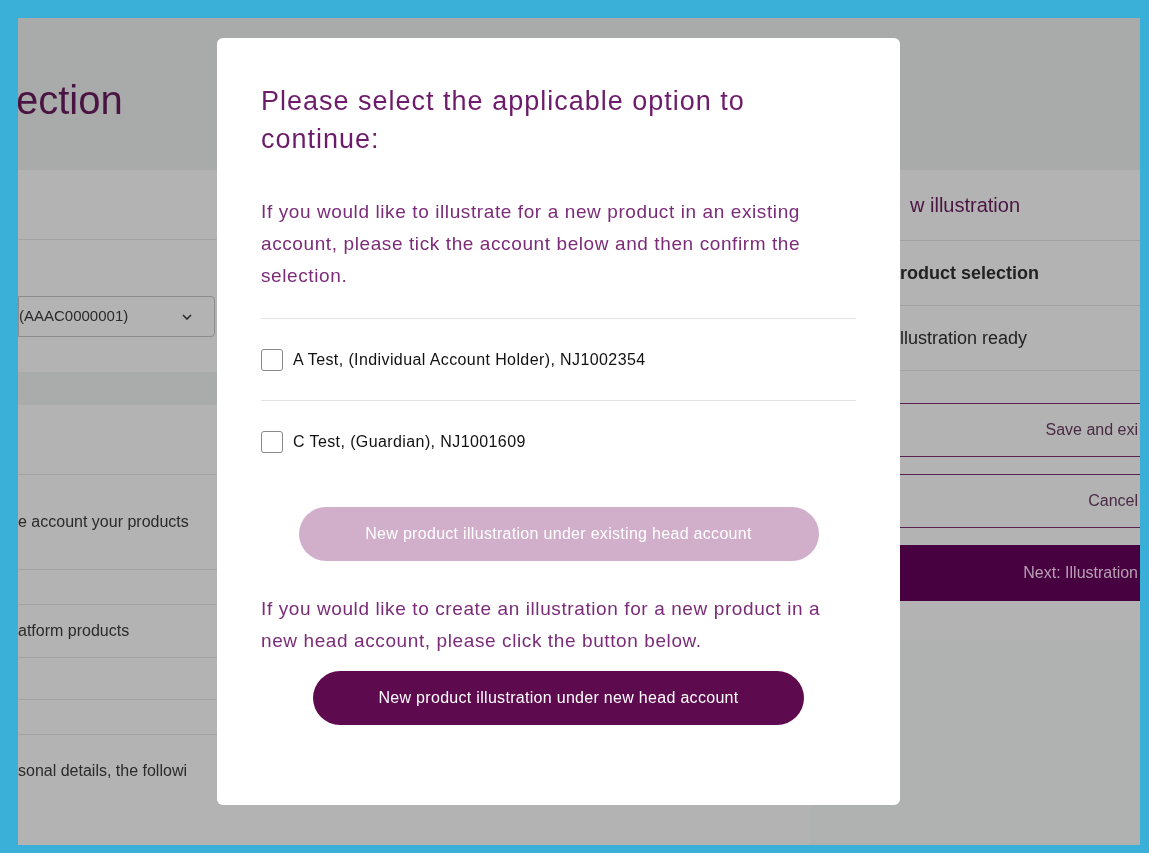 Image resolution: width=1149 pixels, height=853 pixels. What do you see at coordinates (503, 120) in the screenshot?
I see `dialog-title: Please select the applicable option to continue:` at bounding box center [503, 120].